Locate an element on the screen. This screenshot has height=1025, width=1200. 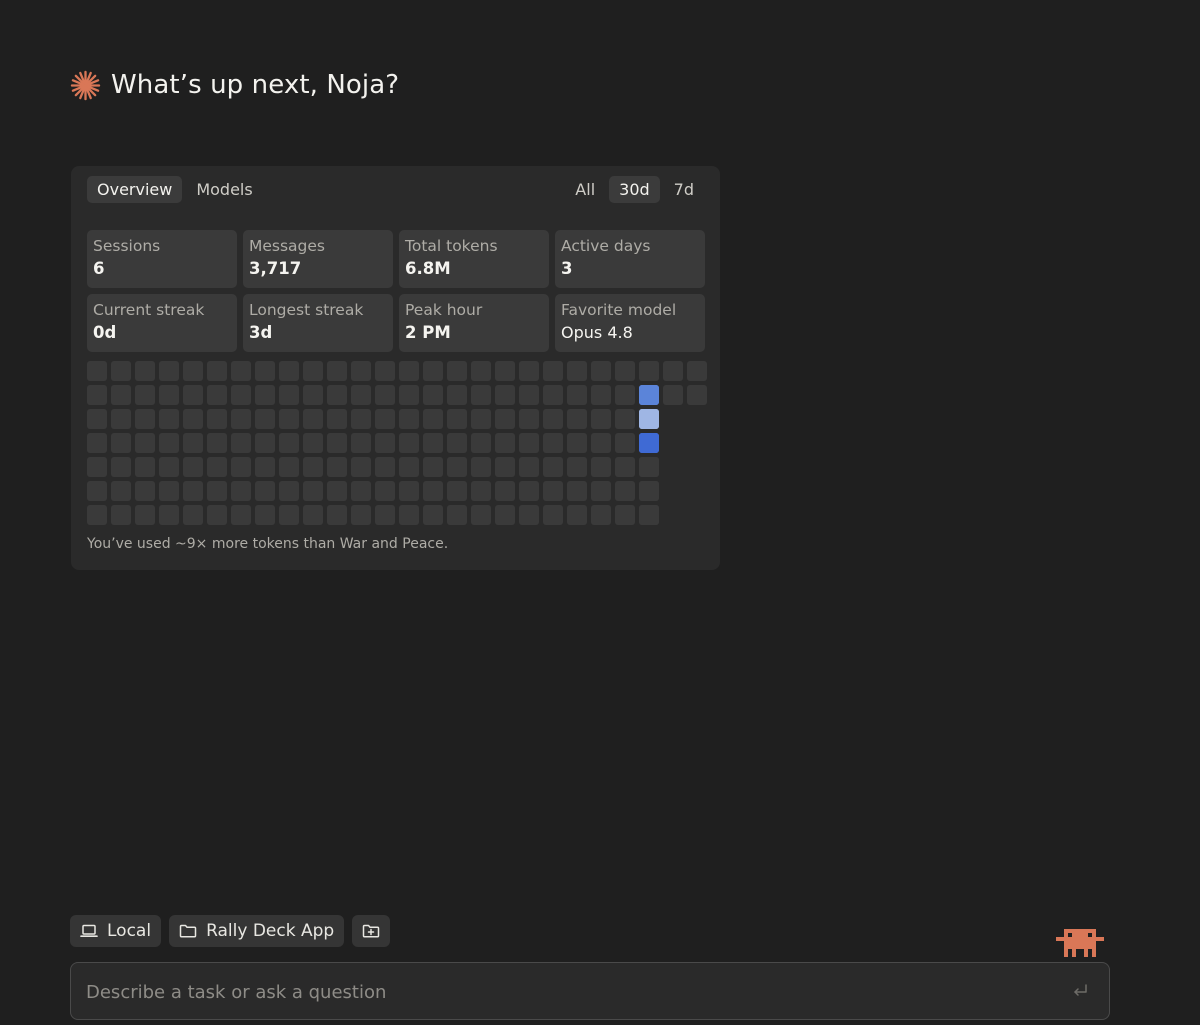
prompt-input-box is located at coordinates (590, 991).